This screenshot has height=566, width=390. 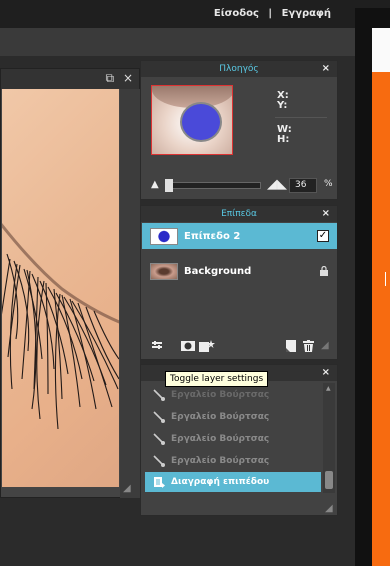 I want to click on login-link: Είσοδος, so click(x=236, y=13).